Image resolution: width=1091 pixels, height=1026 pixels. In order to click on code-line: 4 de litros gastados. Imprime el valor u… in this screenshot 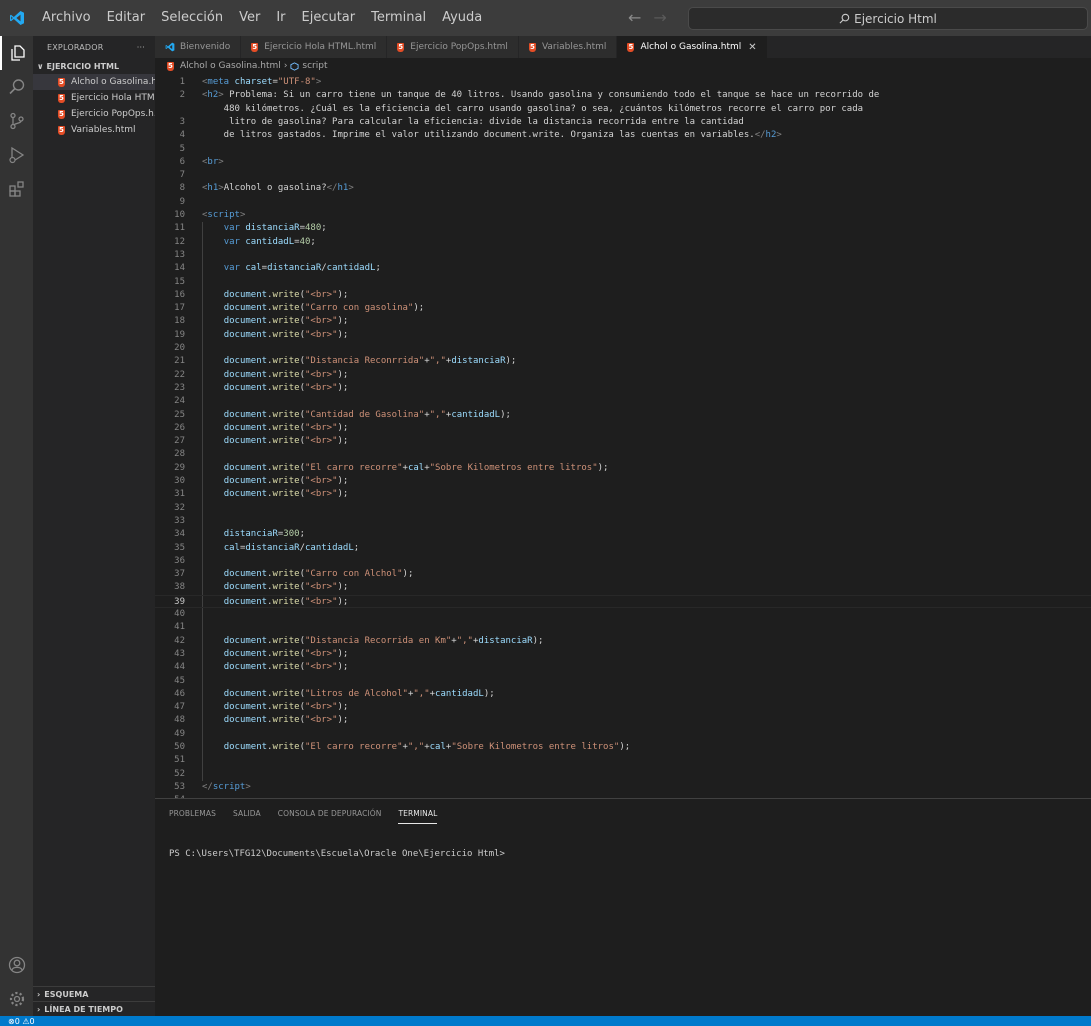, I will do `click(623, 135)`.